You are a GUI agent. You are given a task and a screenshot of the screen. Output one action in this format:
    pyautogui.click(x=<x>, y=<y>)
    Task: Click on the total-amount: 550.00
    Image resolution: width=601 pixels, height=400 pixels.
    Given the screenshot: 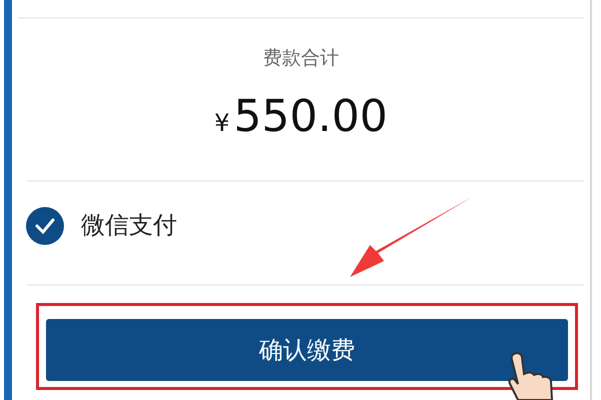 What is the action you would take?
    pyautogui.click(x=311, y=116)
    